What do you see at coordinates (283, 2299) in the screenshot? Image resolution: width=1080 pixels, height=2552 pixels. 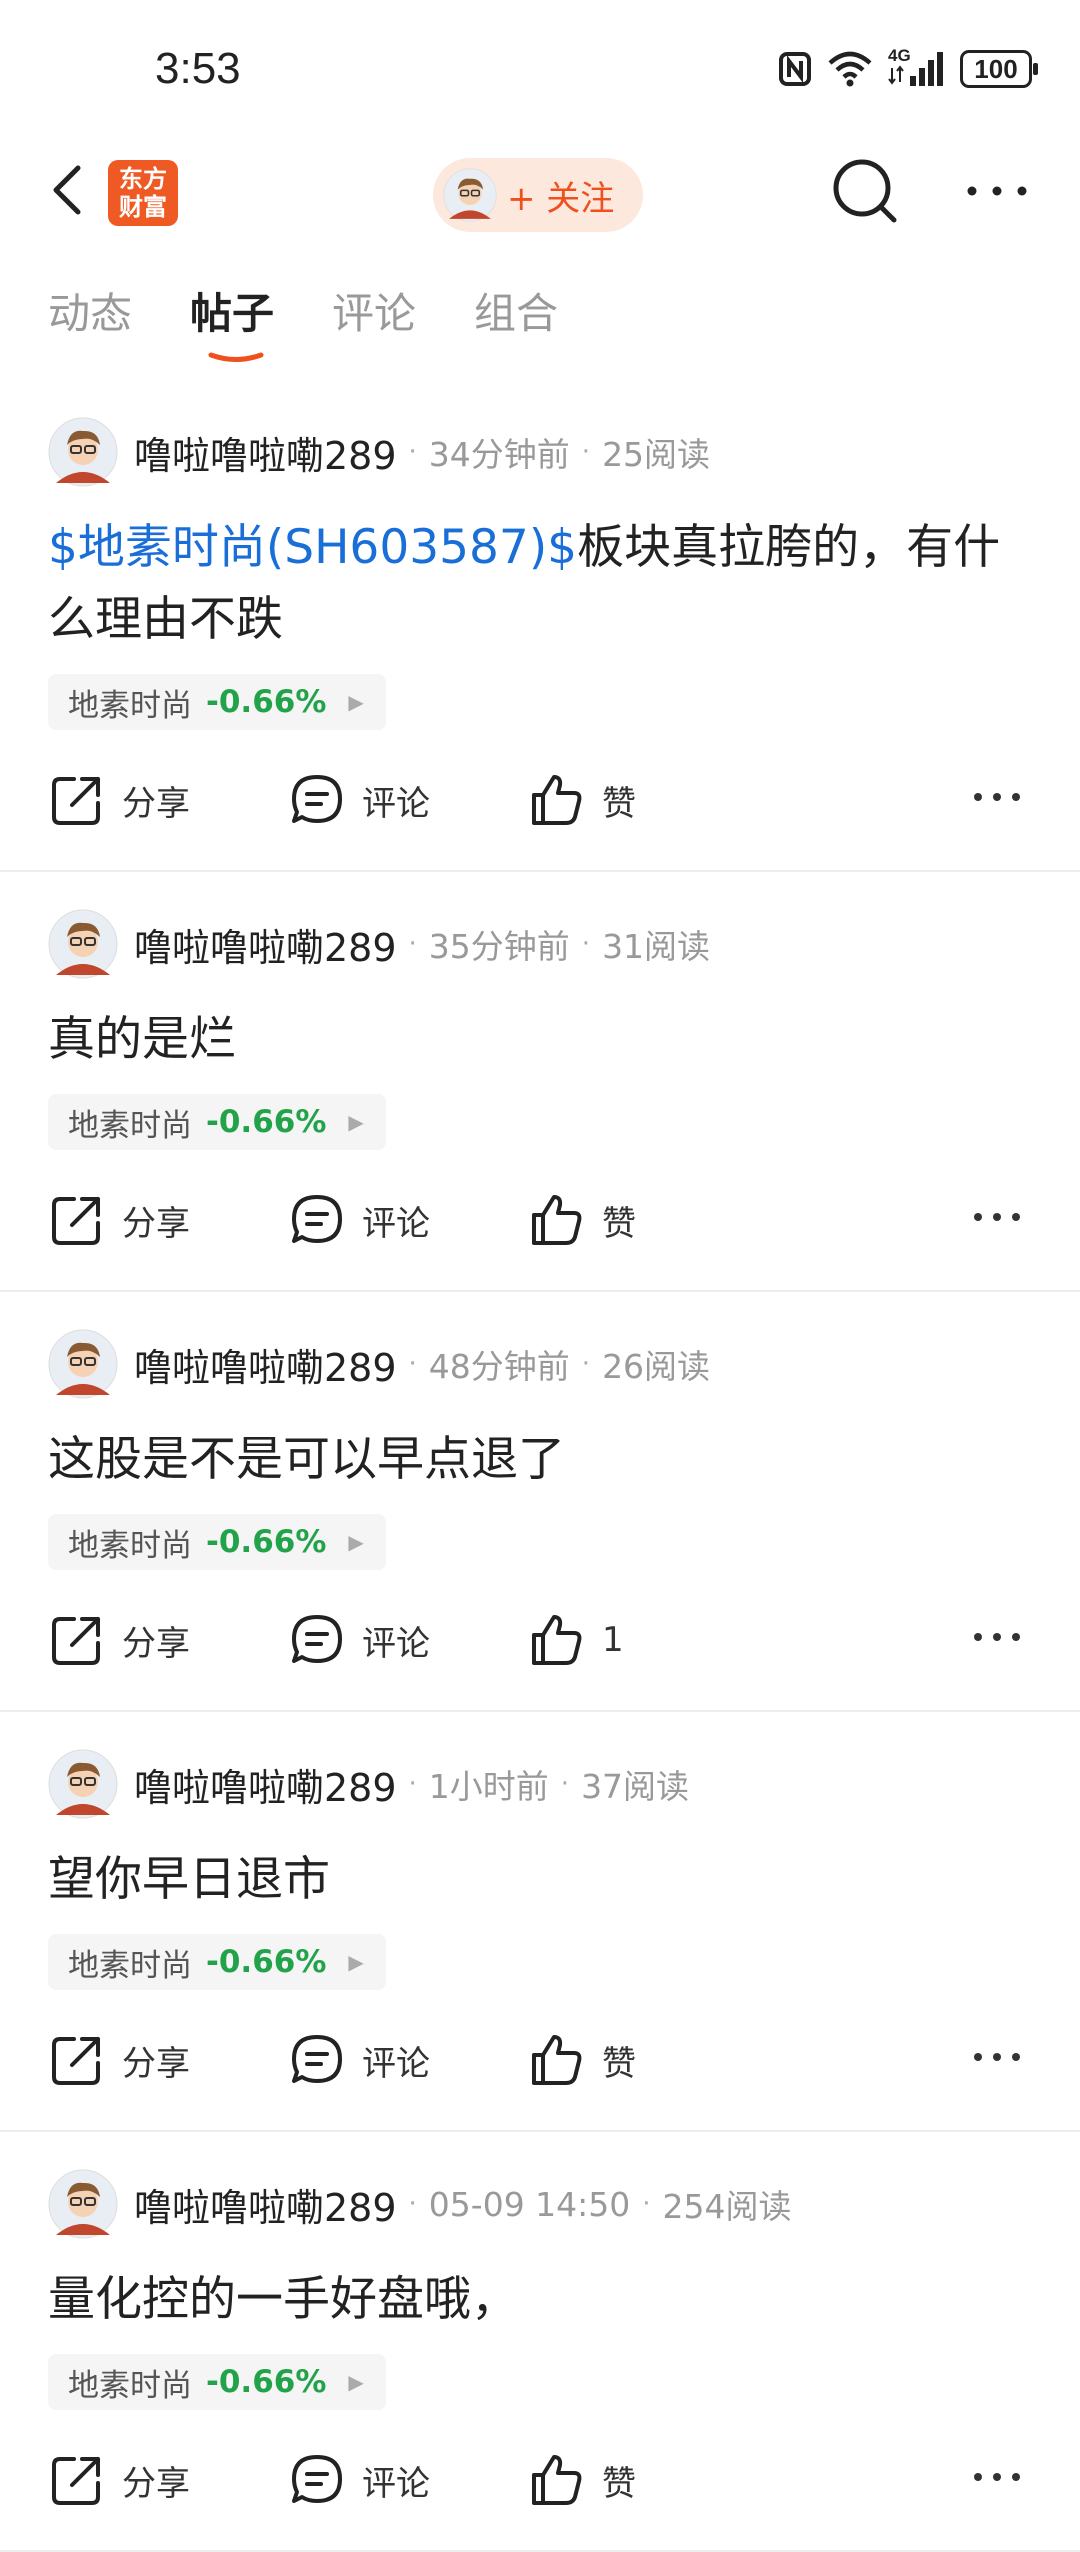 I see `post-text: 量化控的一手好盘哦，` at bounding box center [283, 2299].